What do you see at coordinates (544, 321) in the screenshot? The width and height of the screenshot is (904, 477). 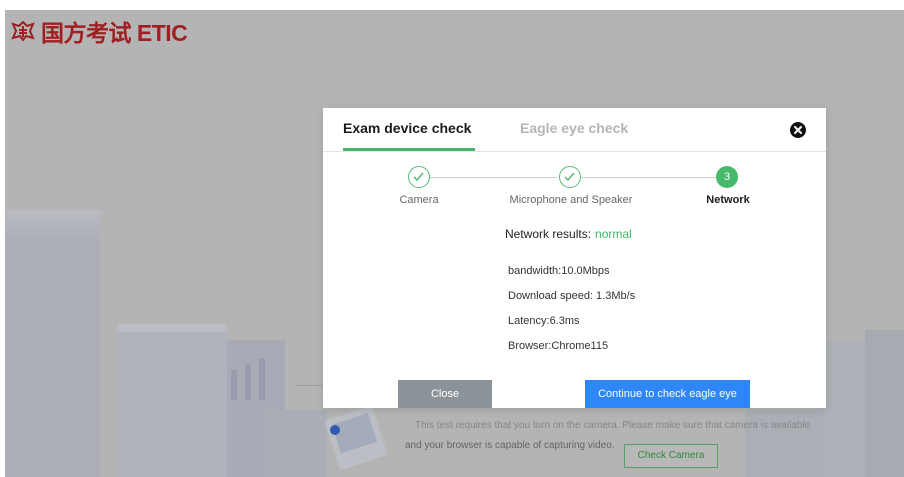 I see `info-latency: Latency:6.3ms` at bounding box center [544, 321].